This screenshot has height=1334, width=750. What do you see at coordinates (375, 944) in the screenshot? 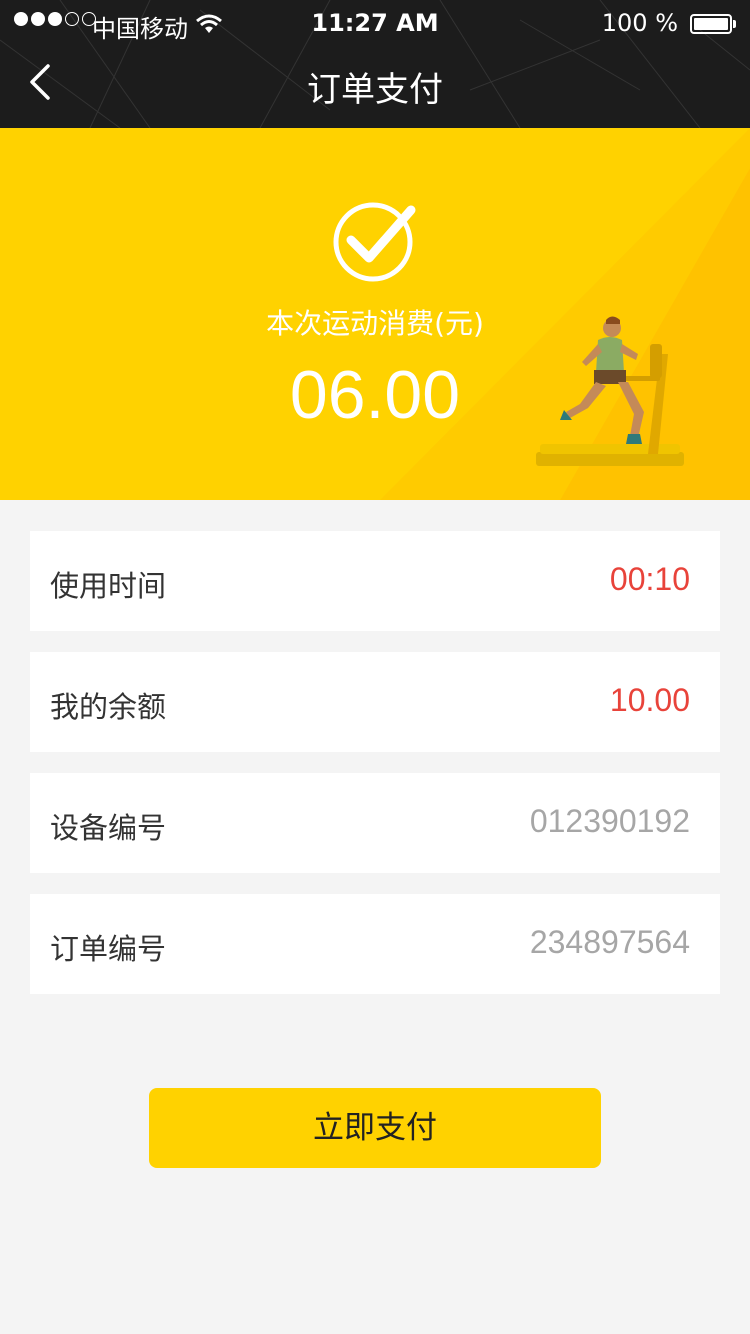
I see `row-order-number: 订单编号 234897564` at bounding box center [375, 944].